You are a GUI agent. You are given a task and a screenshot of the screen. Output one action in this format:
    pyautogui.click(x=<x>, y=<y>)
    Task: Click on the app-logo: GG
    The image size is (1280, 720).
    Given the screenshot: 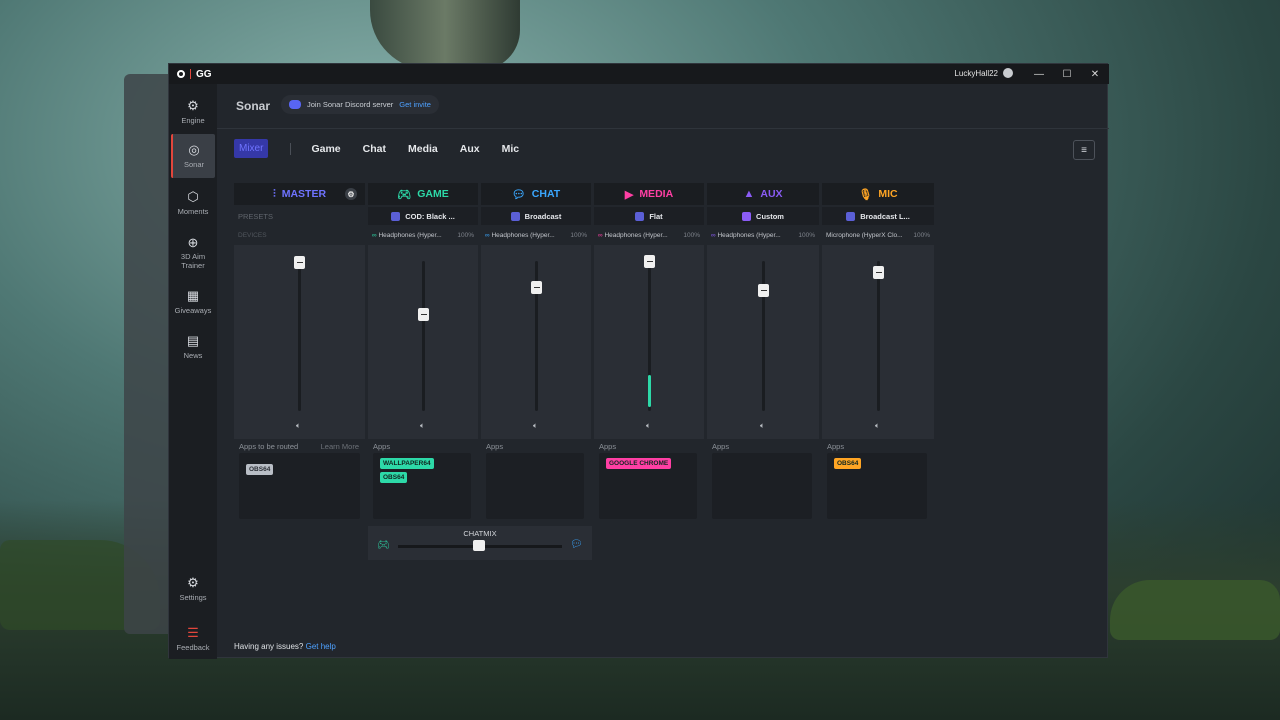 What is the action you would take?
    pyautogui.click(x=190, y=74)
    